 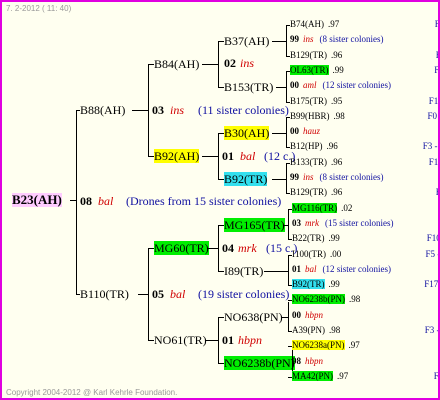 What do you see at coordinates (308, 238) in the screenshot?
I see `g4-queen: B22(TR)` at bounding box center [308, 238].